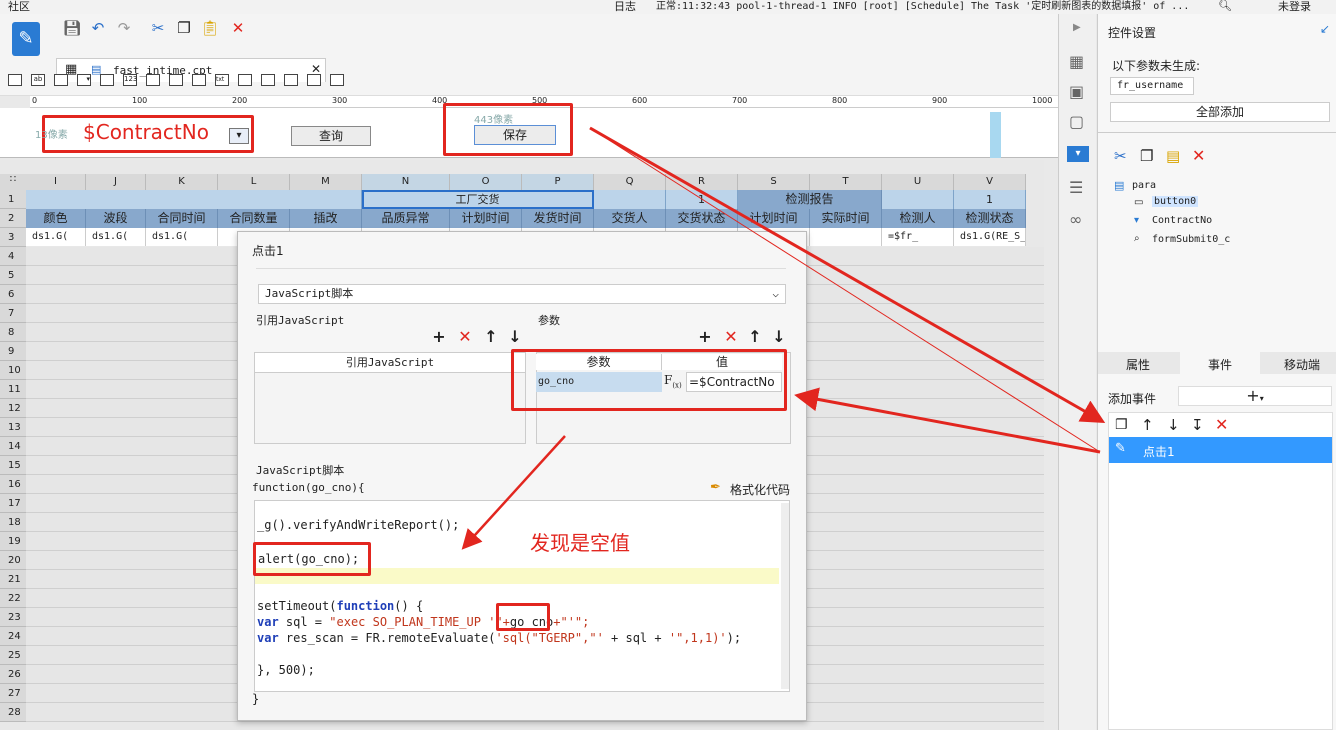  What do you see at coordinates (1221, 424) in the screenshot?
I see `delete-event-icon: ✕` at bounding box center [1221, 424].